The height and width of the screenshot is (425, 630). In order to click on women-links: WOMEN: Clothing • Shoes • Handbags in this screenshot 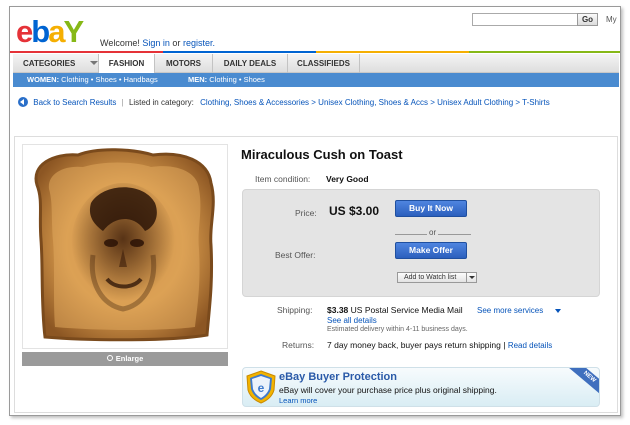, I will do `click(92, 80)`.